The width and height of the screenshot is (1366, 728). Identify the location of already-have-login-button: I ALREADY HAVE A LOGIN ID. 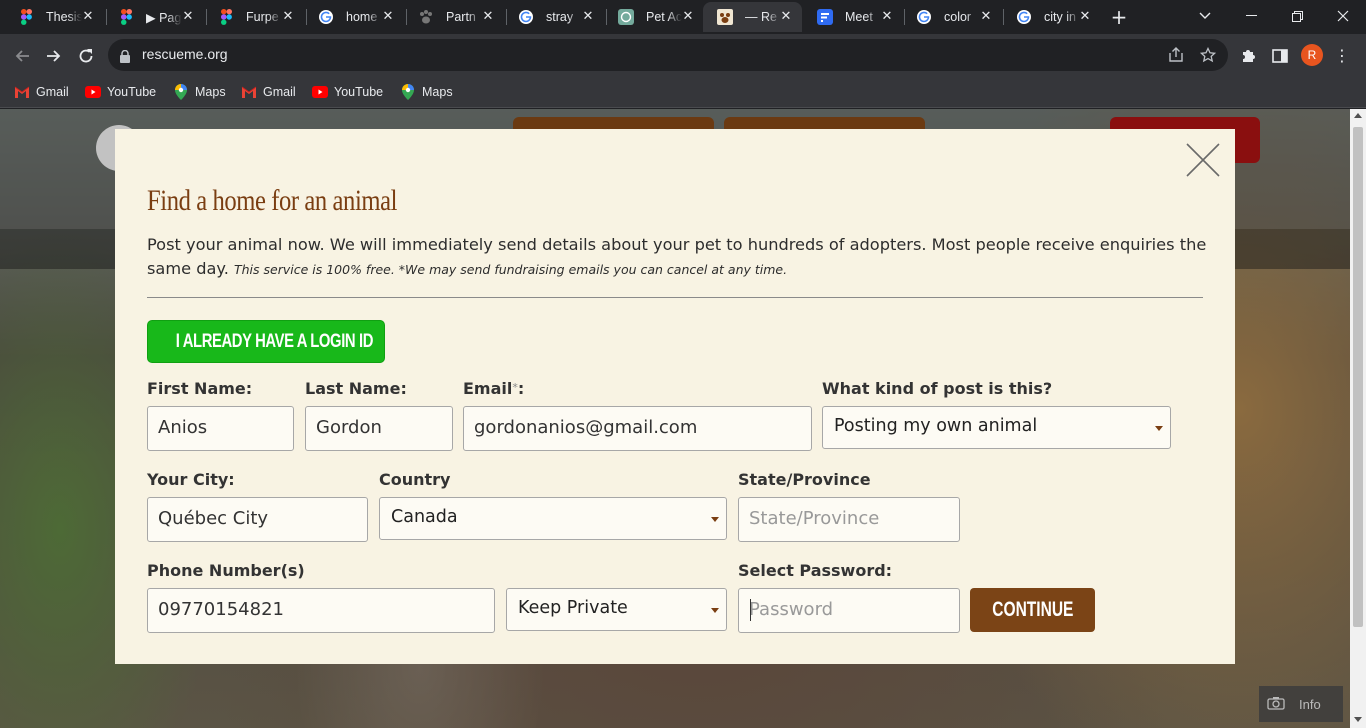
(266, 341).